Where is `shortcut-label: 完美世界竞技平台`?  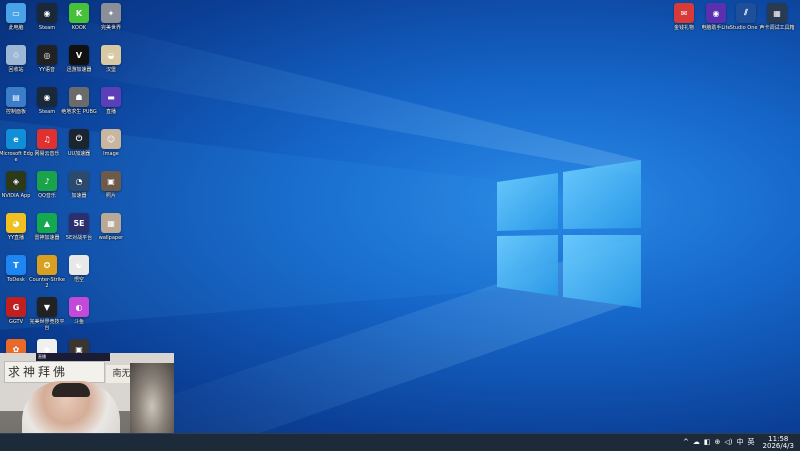
shortcut-label: 完美世界竞技平台 is located at coordinates (47, 325).